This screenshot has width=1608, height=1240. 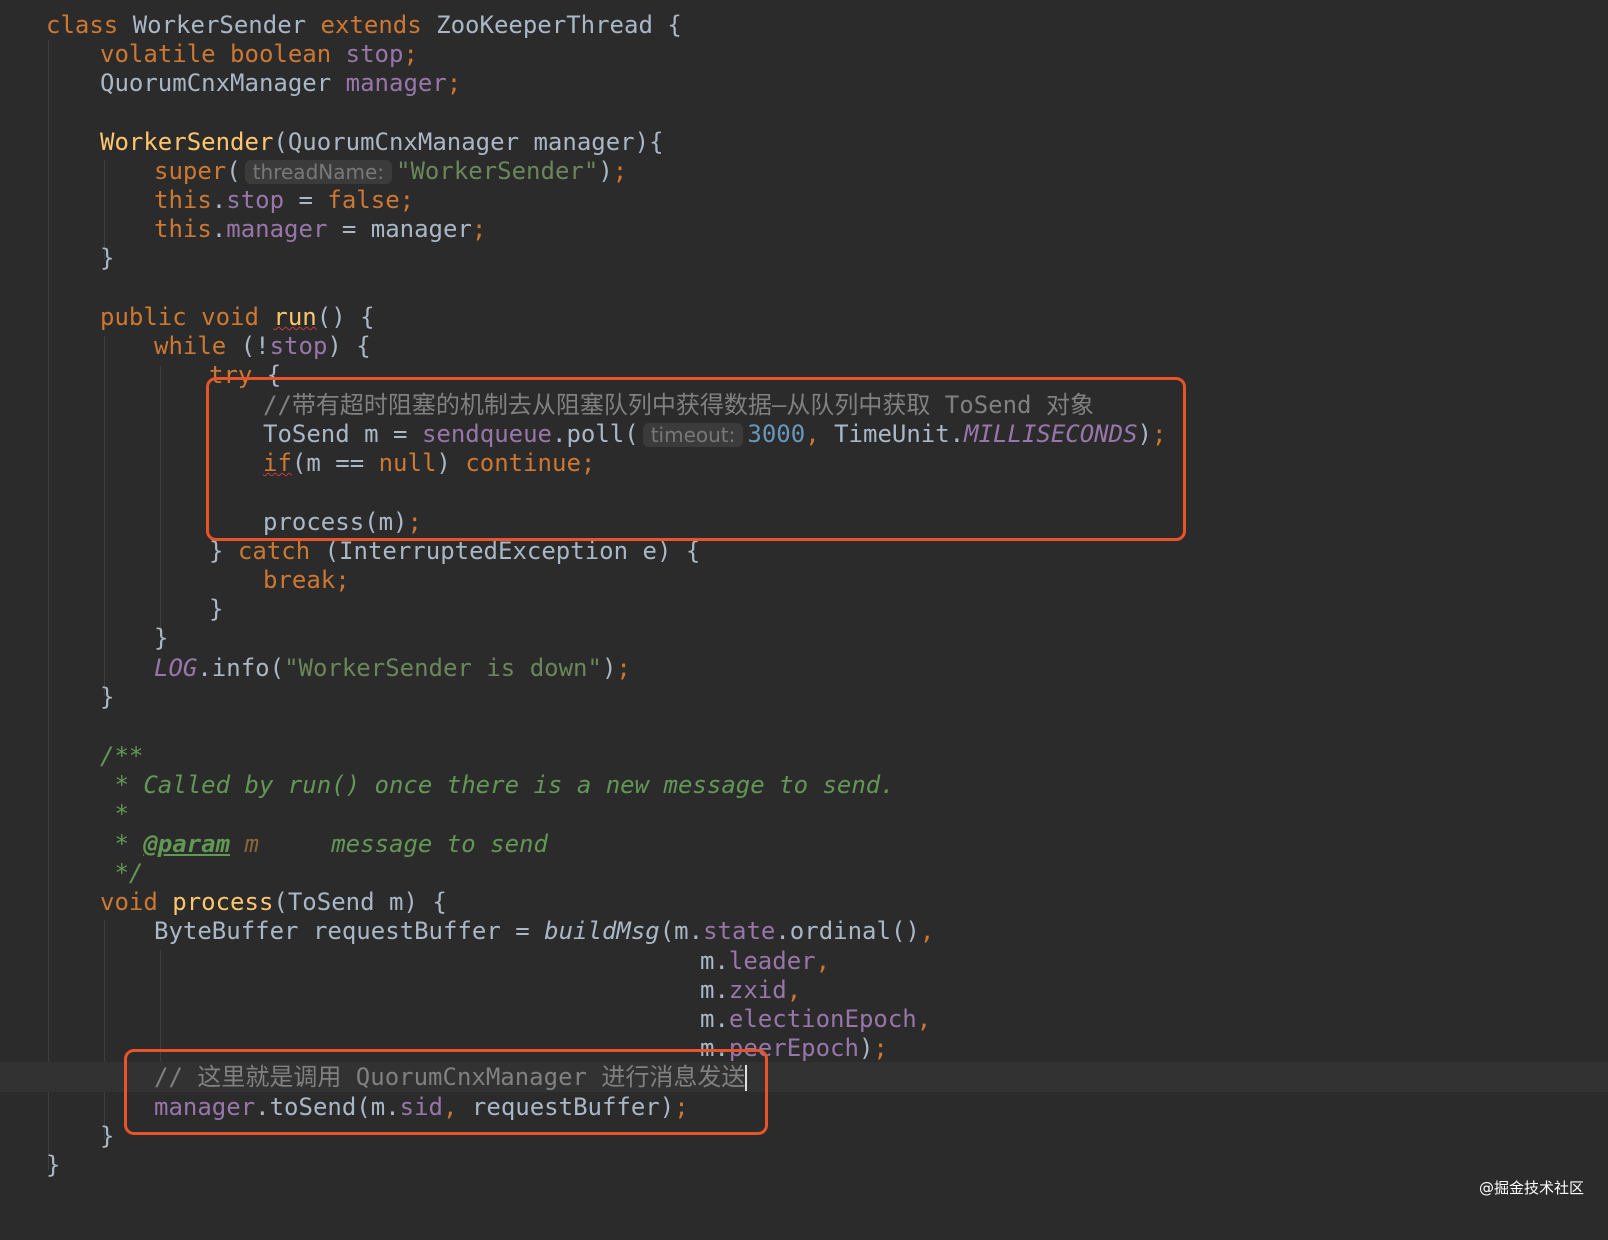 I want to click on superclass-name: ZooKeeperThread, so click(x=544, y=25).